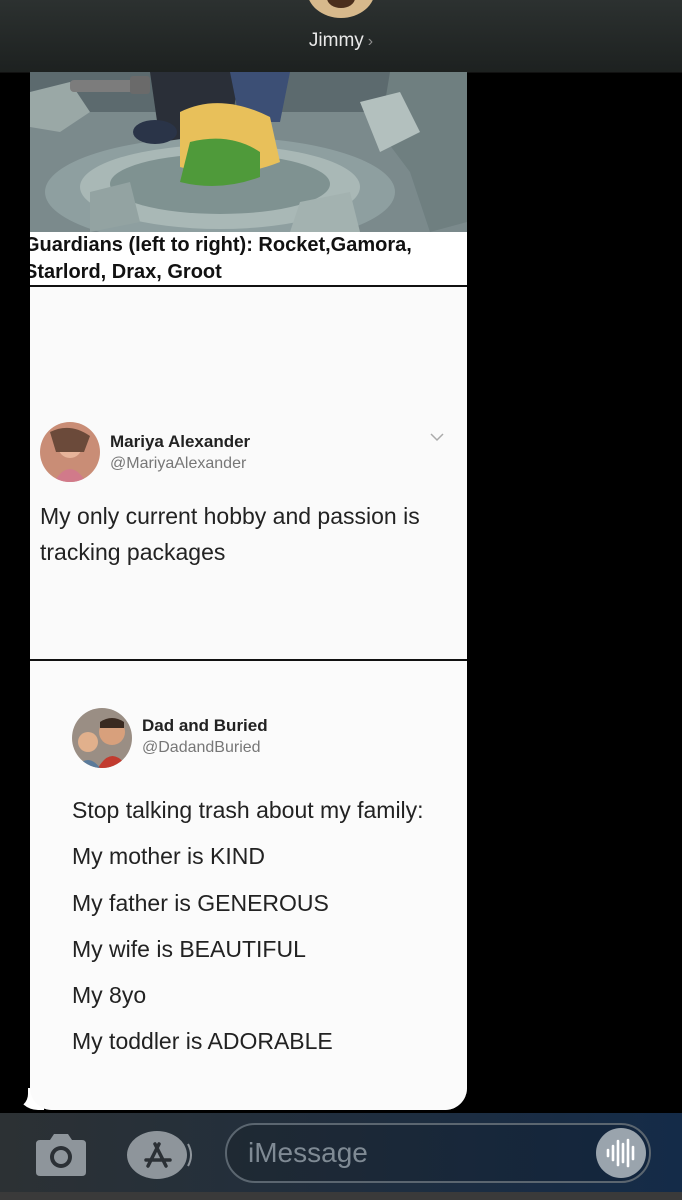  What do you see at coordinates (621, 1153) in the screenshot?
I see `audio-message-icon` at bounding box center [621, 1153].